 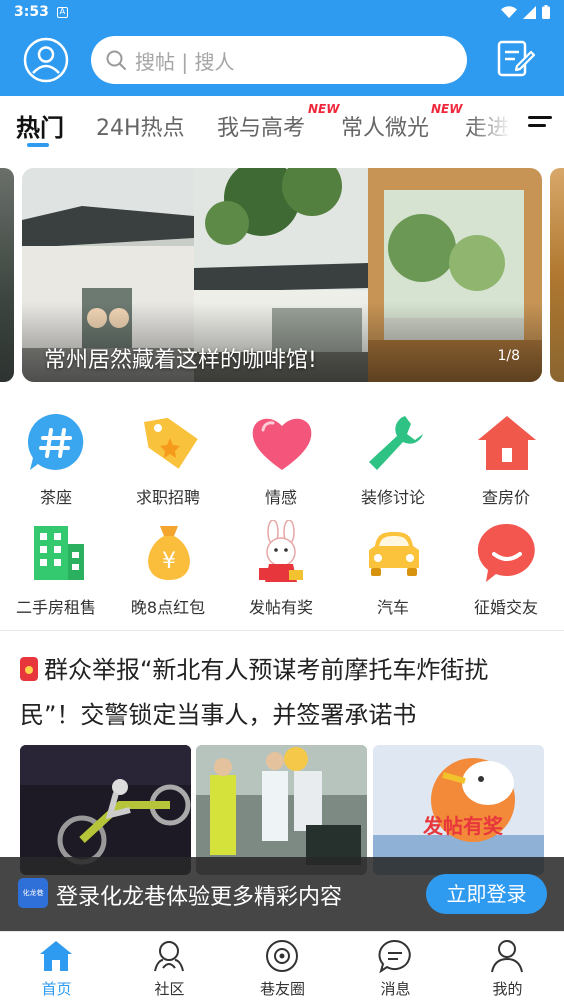 I want to click on red-packet-icon, so click(x=29, y=669).